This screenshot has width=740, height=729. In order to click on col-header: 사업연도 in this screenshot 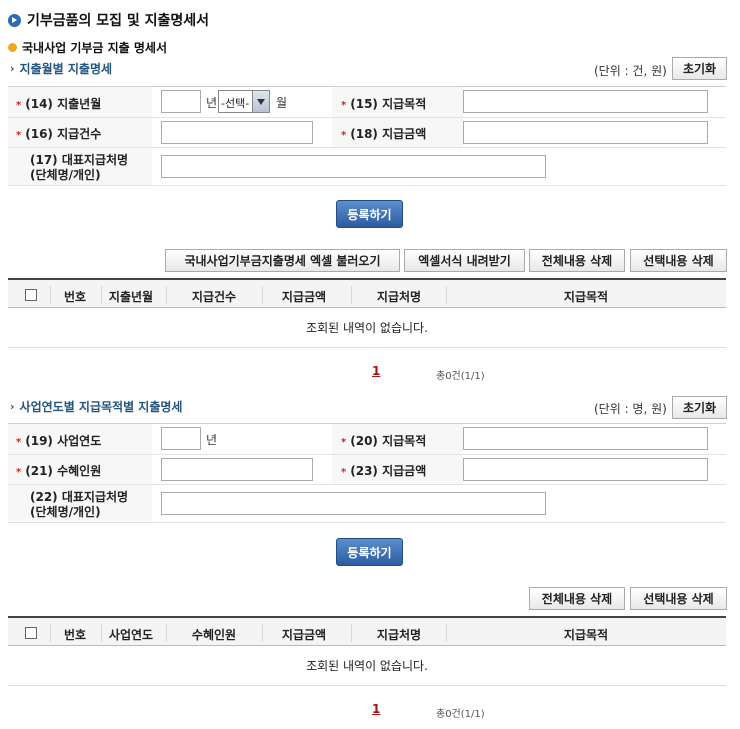, I will do `click(131, 635)`.